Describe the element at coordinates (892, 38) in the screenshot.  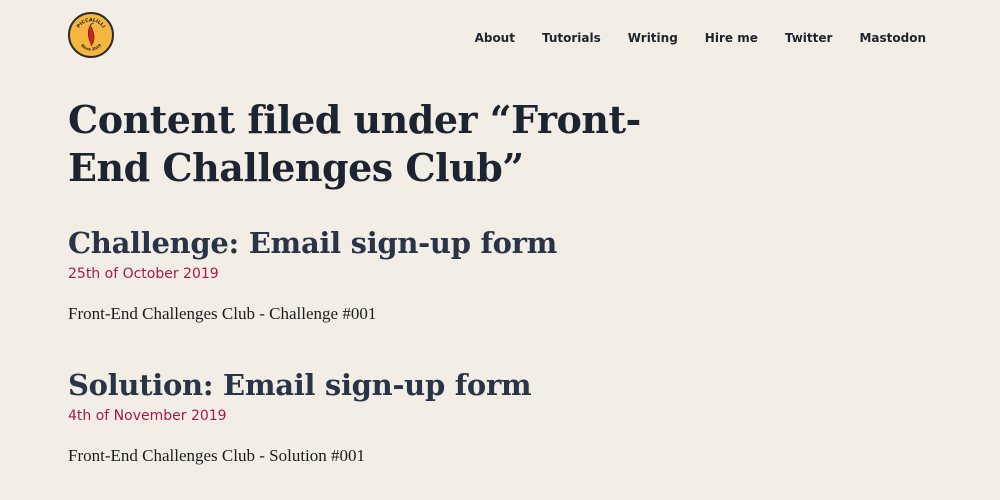
I see `nav-mastodon: Mastodon` at that location.